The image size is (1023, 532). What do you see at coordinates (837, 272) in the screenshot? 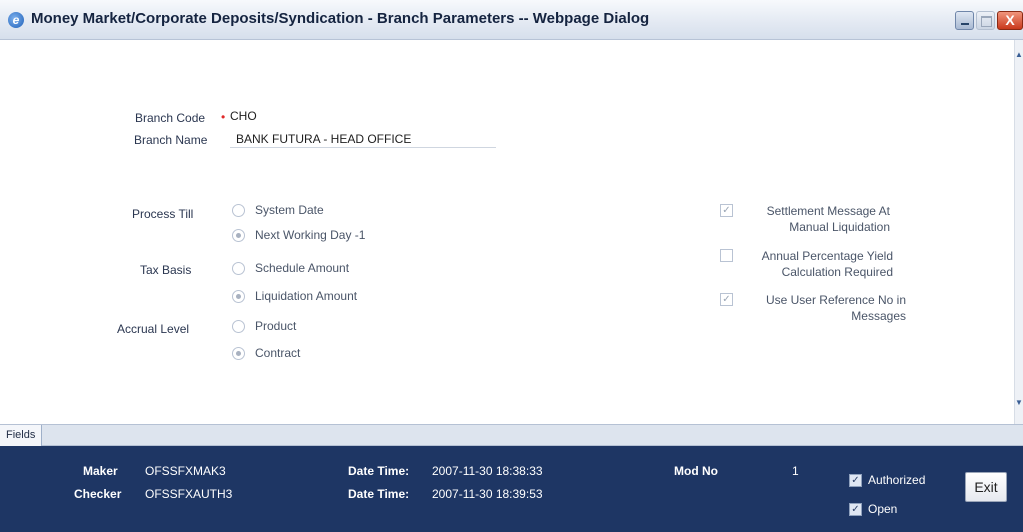
I see `checkbox-label-line2: Calculation Required` at bounding box center [837, 272].